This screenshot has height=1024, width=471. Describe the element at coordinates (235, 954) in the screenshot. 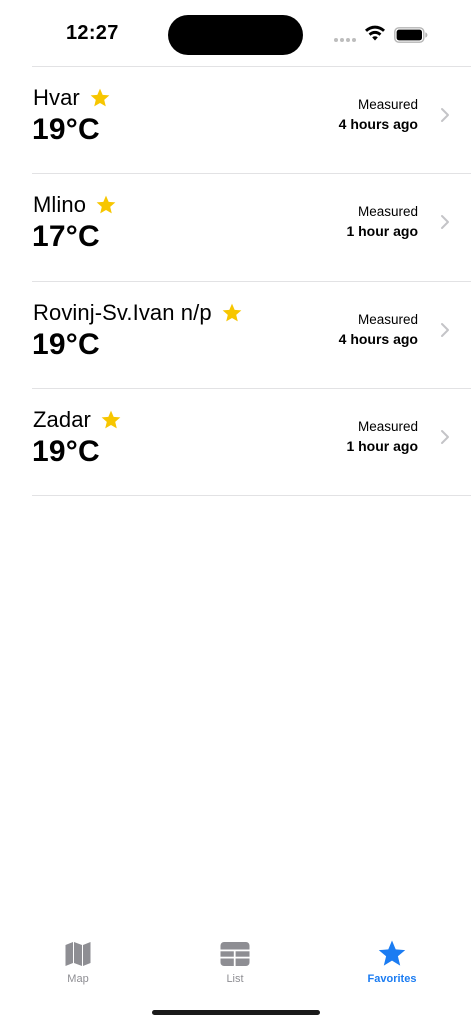

I see `list-icon` at that location.